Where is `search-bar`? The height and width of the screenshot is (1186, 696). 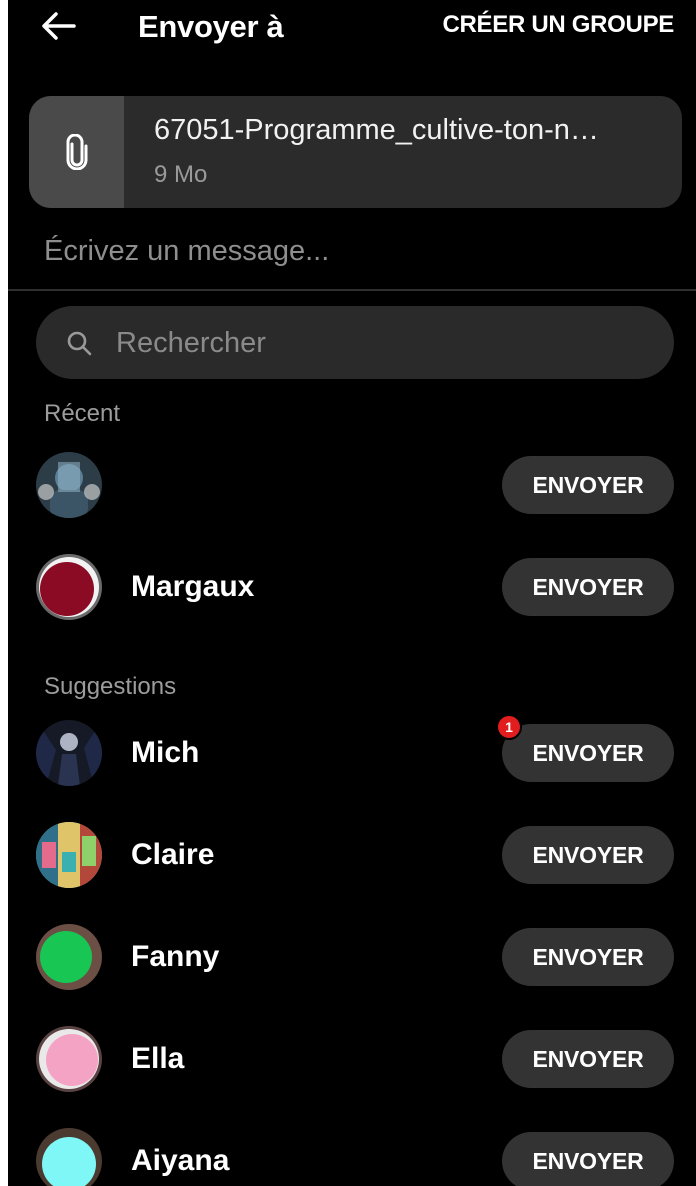
search-bar is located at coordinates (355, 342).